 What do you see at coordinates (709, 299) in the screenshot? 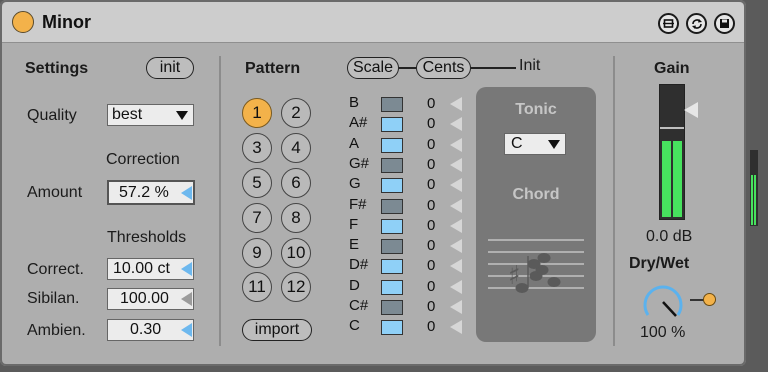
I see `drywet-mod-dot` at bounding box center [709, 299].